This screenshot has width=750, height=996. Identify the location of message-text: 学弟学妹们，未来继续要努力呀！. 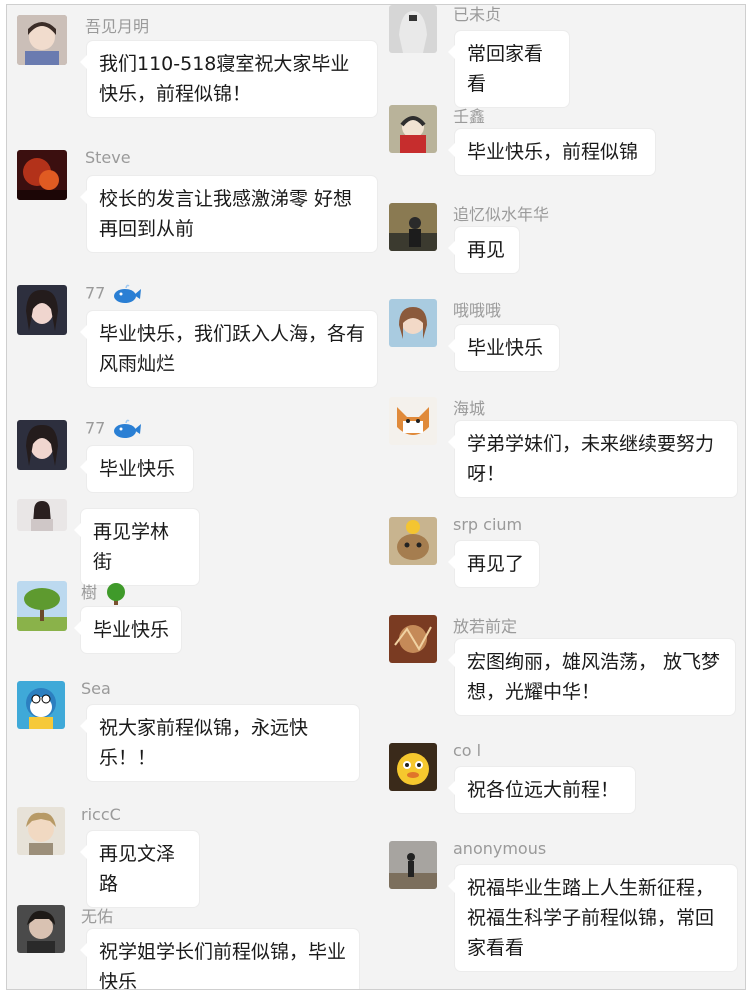
(591, 459).